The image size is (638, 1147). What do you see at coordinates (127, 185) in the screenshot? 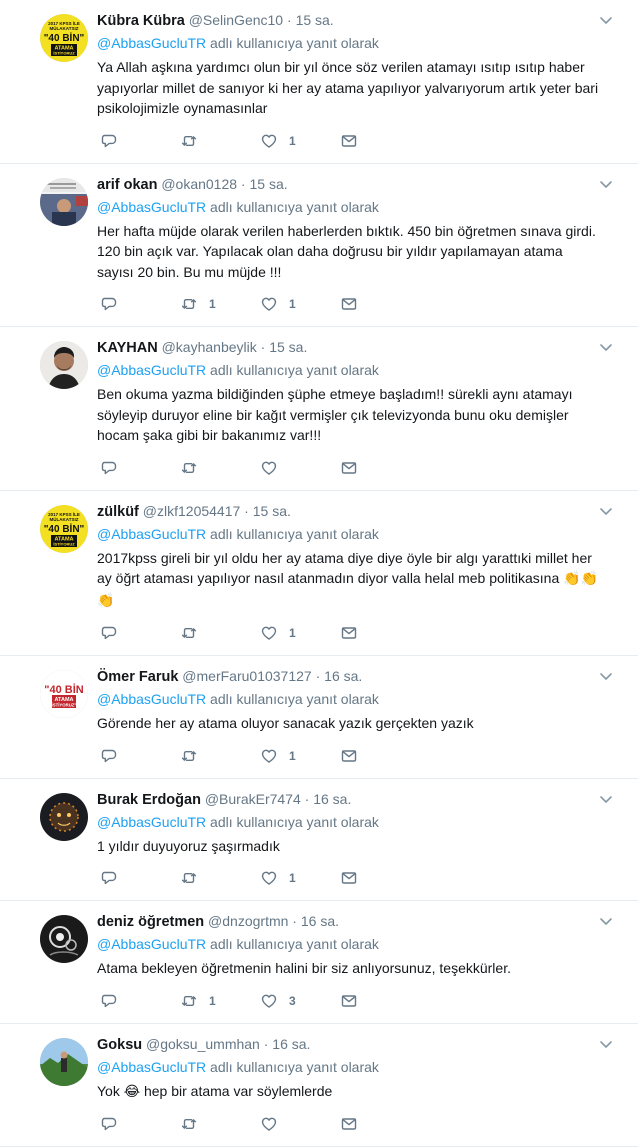
I see `fullname: arif okan` at bounding box center [127, 185].